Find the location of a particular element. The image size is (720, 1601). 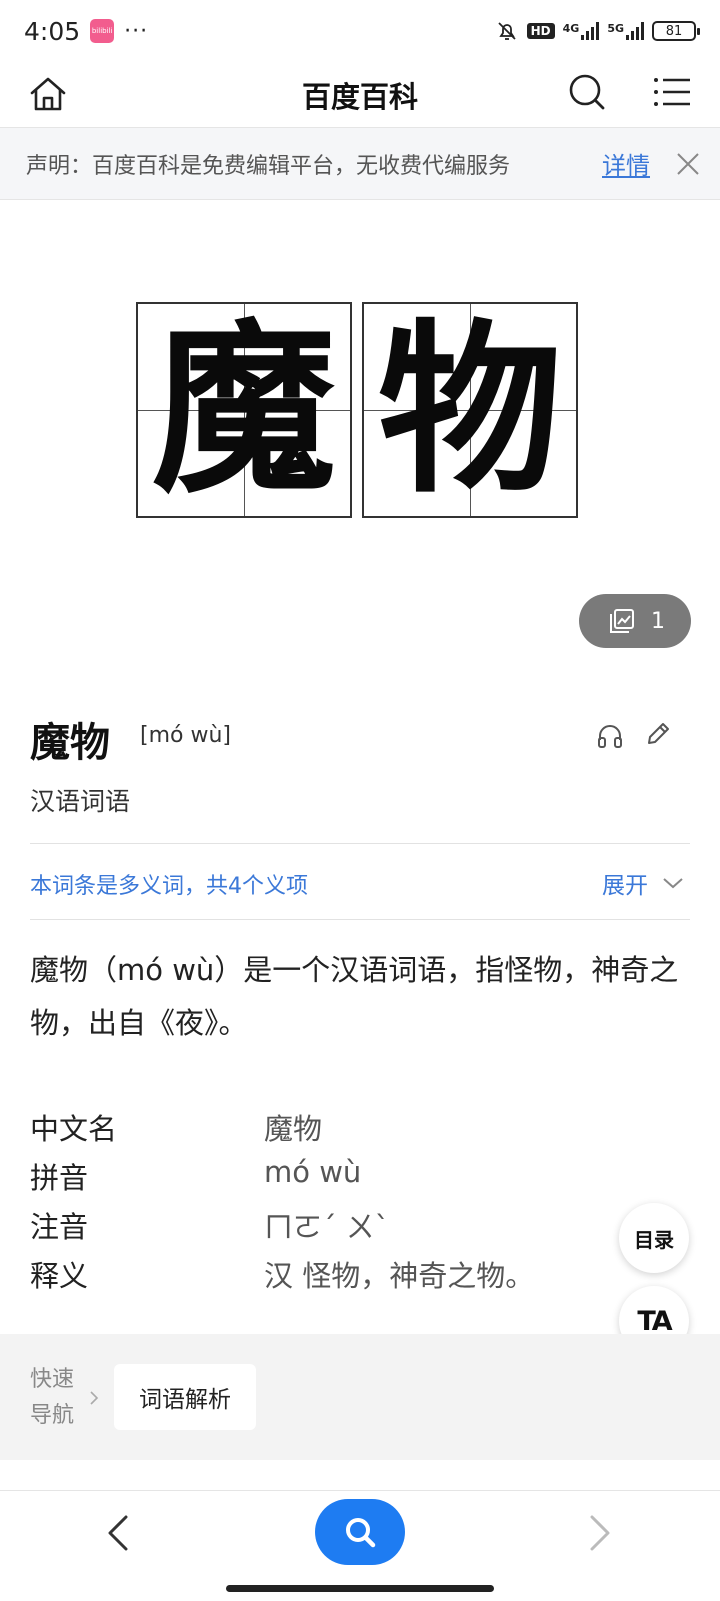

top-navigation-bar: 百度百科 is located at coordinates (360, 95).